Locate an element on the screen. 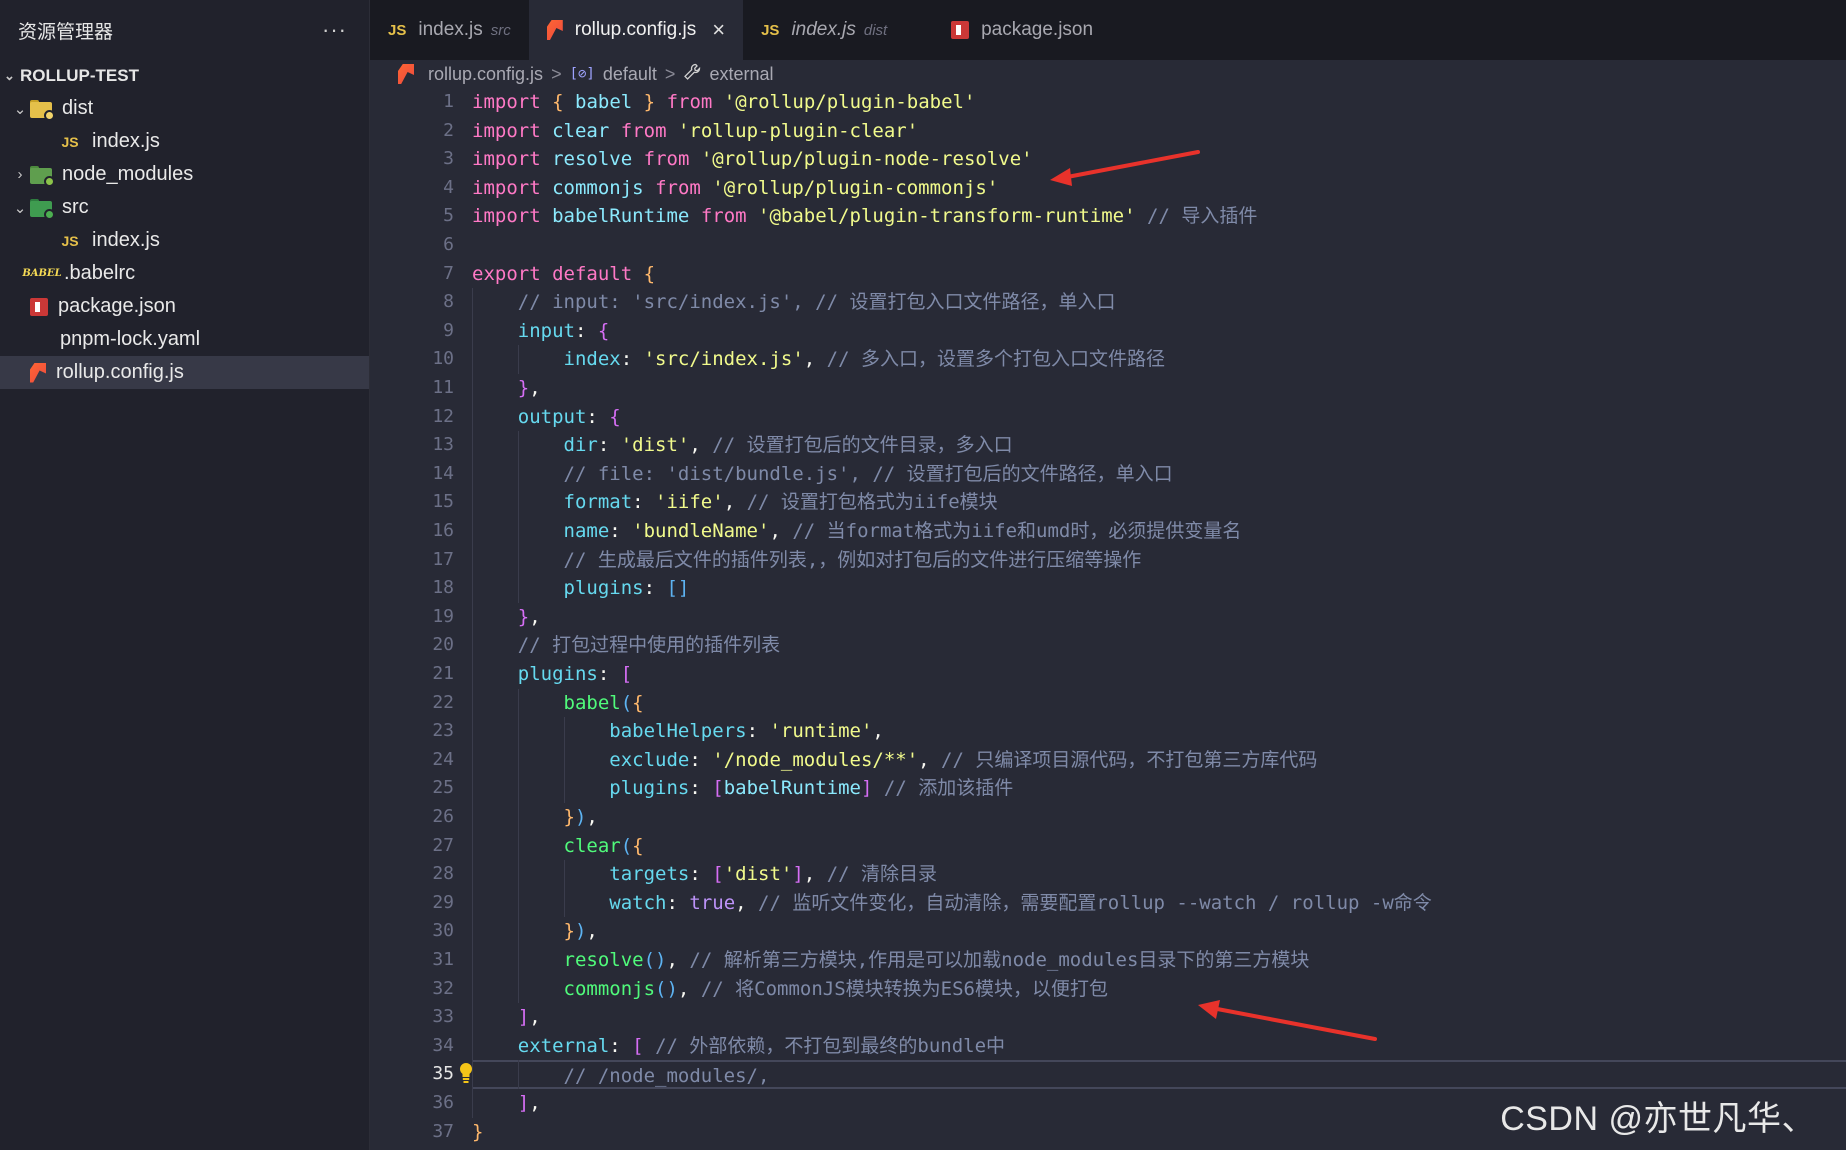 Image resolution: width=1846 pixels, height=1150 pixels. code-line: commonjs(), // 将CommonJS模块转换为ES6模块，以便打包 is located at coordinates (1159, 989).